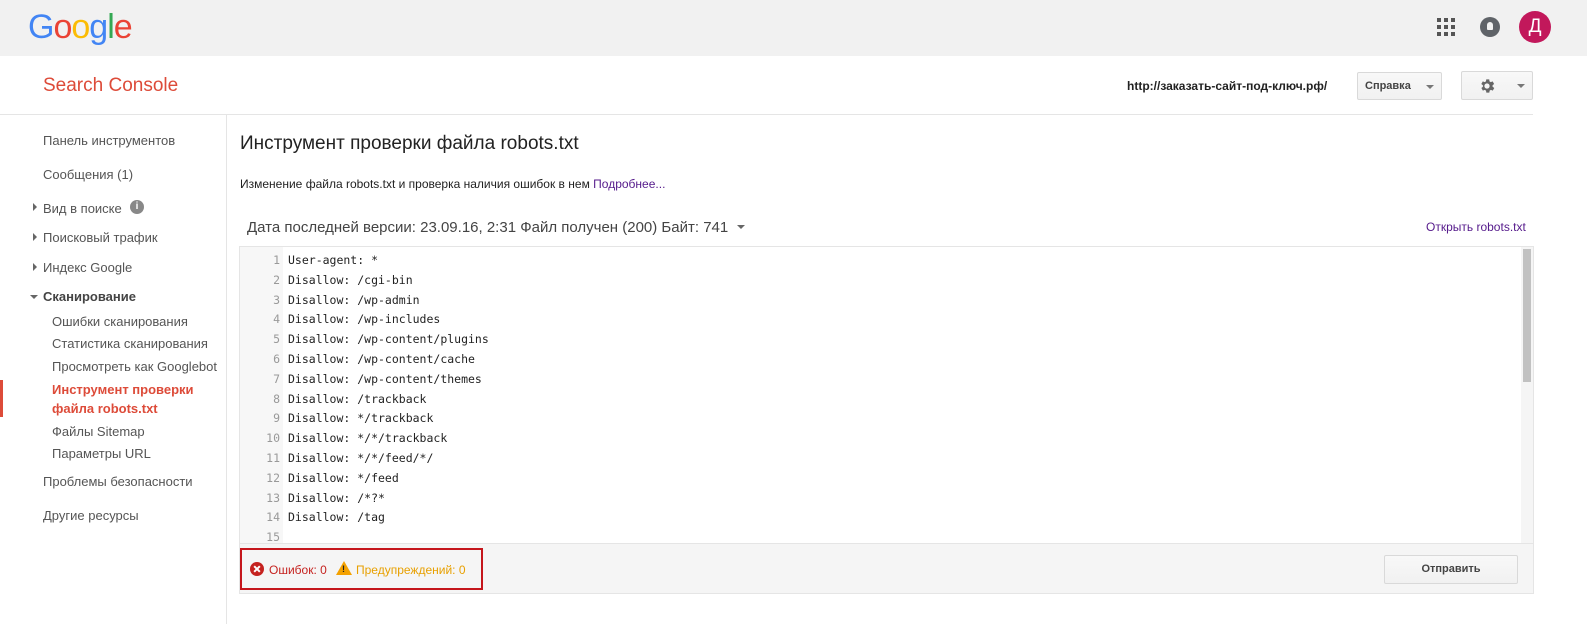 The width and height of the screenshot is (1587, 624). What do you see at coordinates (130, 343) in the screenshot?
I see `sidebar-item-crawl-stats: Статистика сканирования` at bounding box center [130, 343].